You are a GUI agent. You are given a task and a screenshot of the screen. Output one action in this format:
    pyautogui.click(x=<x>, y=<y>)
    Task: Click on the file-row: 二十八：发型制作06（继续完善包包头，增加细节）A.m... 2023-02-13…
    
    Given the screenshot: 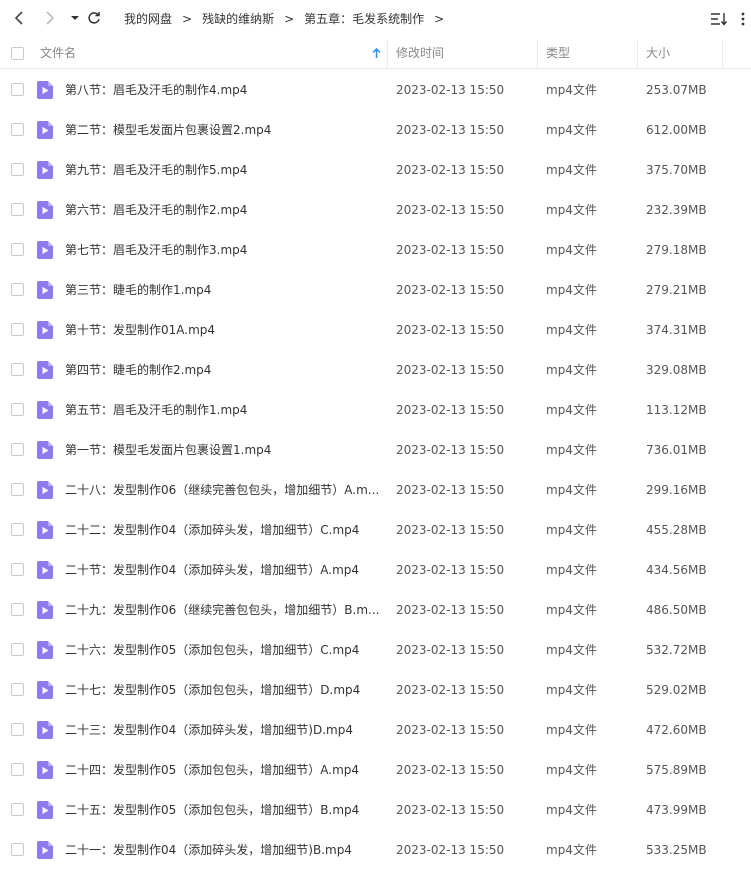 What is the action you would take?
    pyautogui.click(x=375, y=490)
    